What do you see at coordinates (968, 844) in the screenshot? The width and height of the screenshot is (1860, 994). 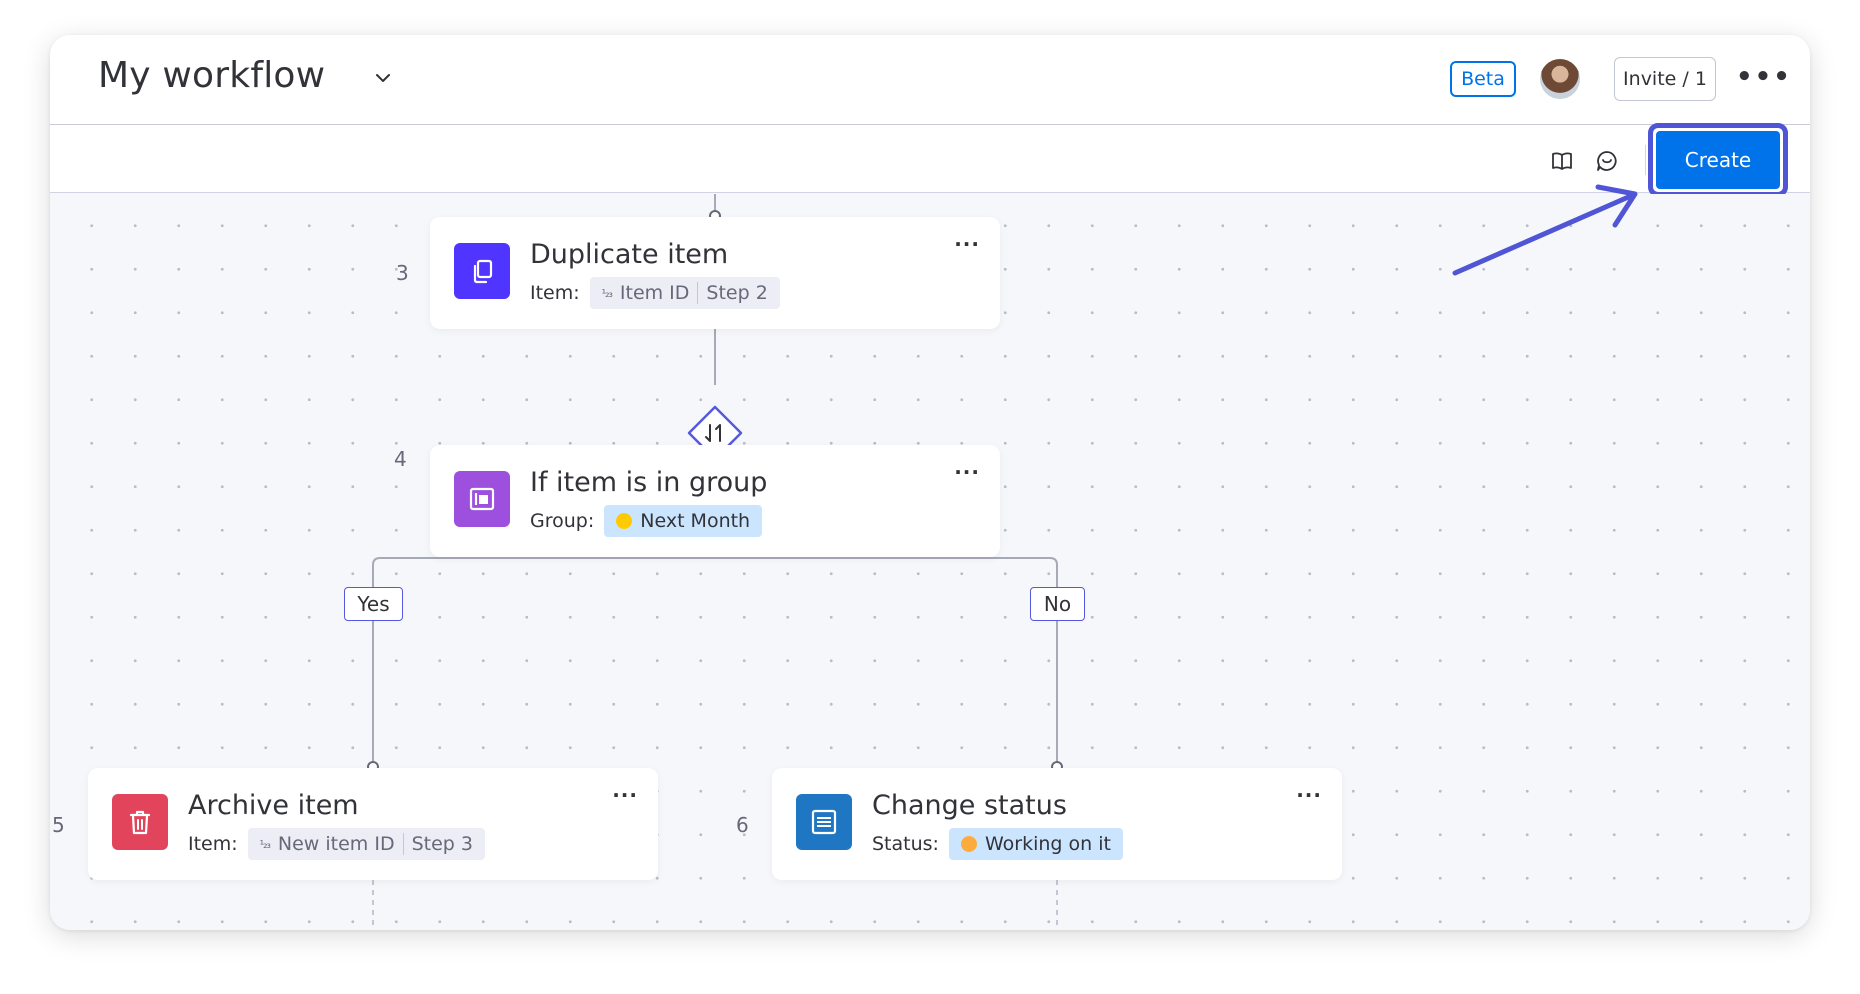 I see `status-color-dot` at bounding box center [968, 844].